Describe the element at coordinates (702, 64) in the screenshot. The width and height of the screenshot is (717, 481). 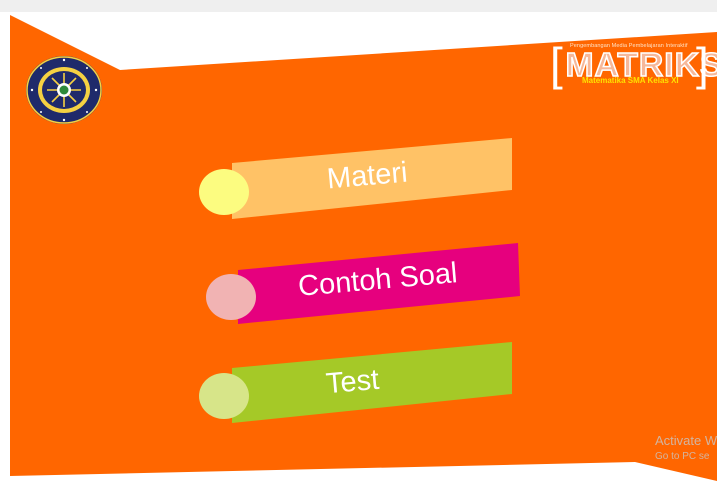
I see `brand-bracket-right: ]` at that location.